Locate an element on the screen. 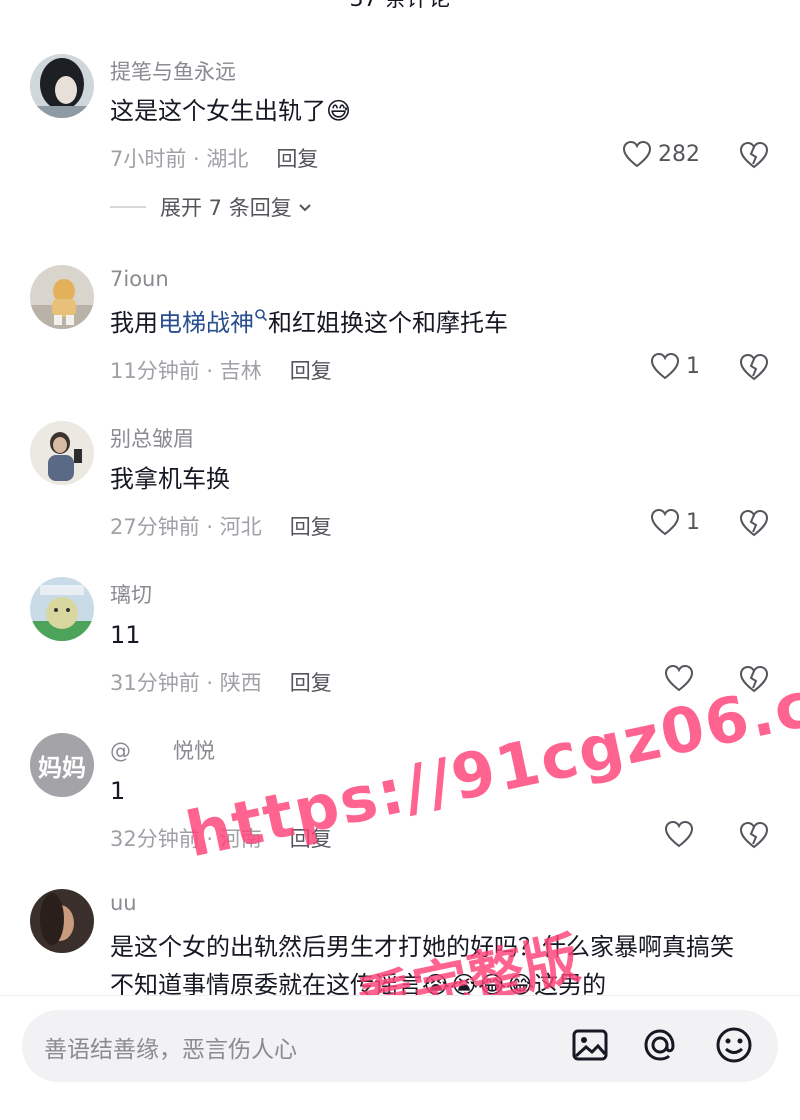 The height and width of the screenshot is (1120, 800). comment-text: 这是这个女生出轨了😅 is located at coordinates (230, 111).